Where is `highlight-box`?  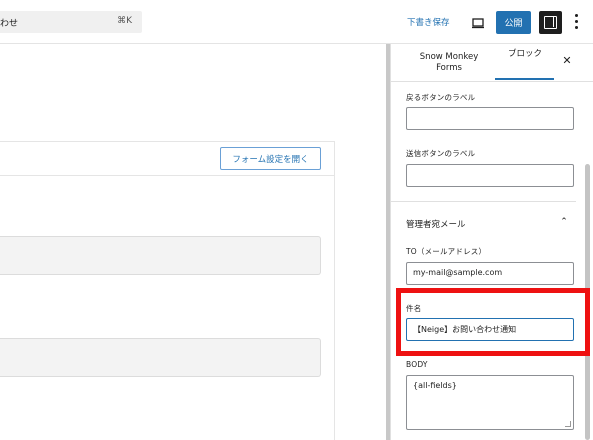 highlight-box is located at coordinates (493, 322).